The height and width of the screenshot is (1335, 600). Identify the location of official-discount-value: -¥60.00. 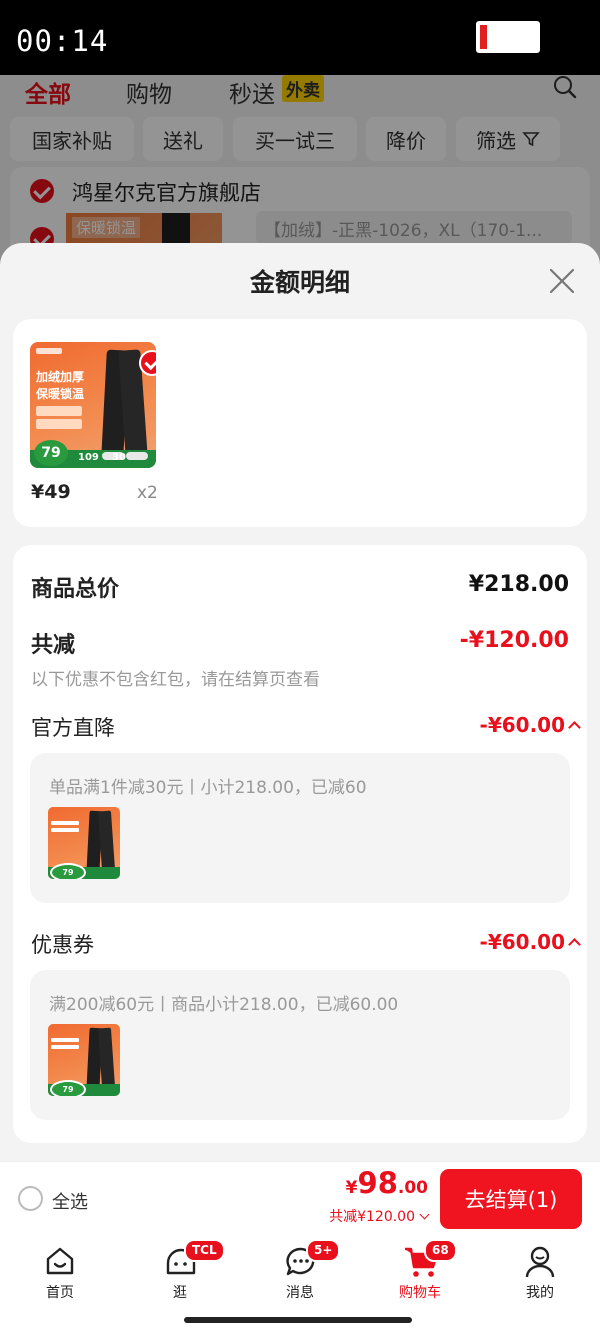
(522, 725).